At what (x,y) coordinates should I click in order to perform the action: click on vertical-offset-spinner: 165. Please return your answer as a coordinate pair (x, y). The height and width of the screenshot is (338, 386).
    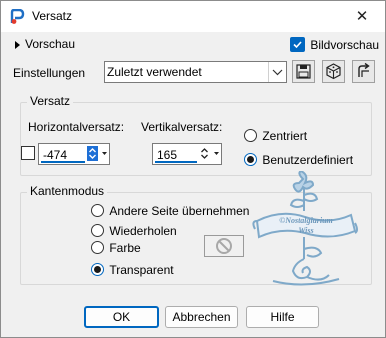
    Looking at the image, I should click on (187, 154).